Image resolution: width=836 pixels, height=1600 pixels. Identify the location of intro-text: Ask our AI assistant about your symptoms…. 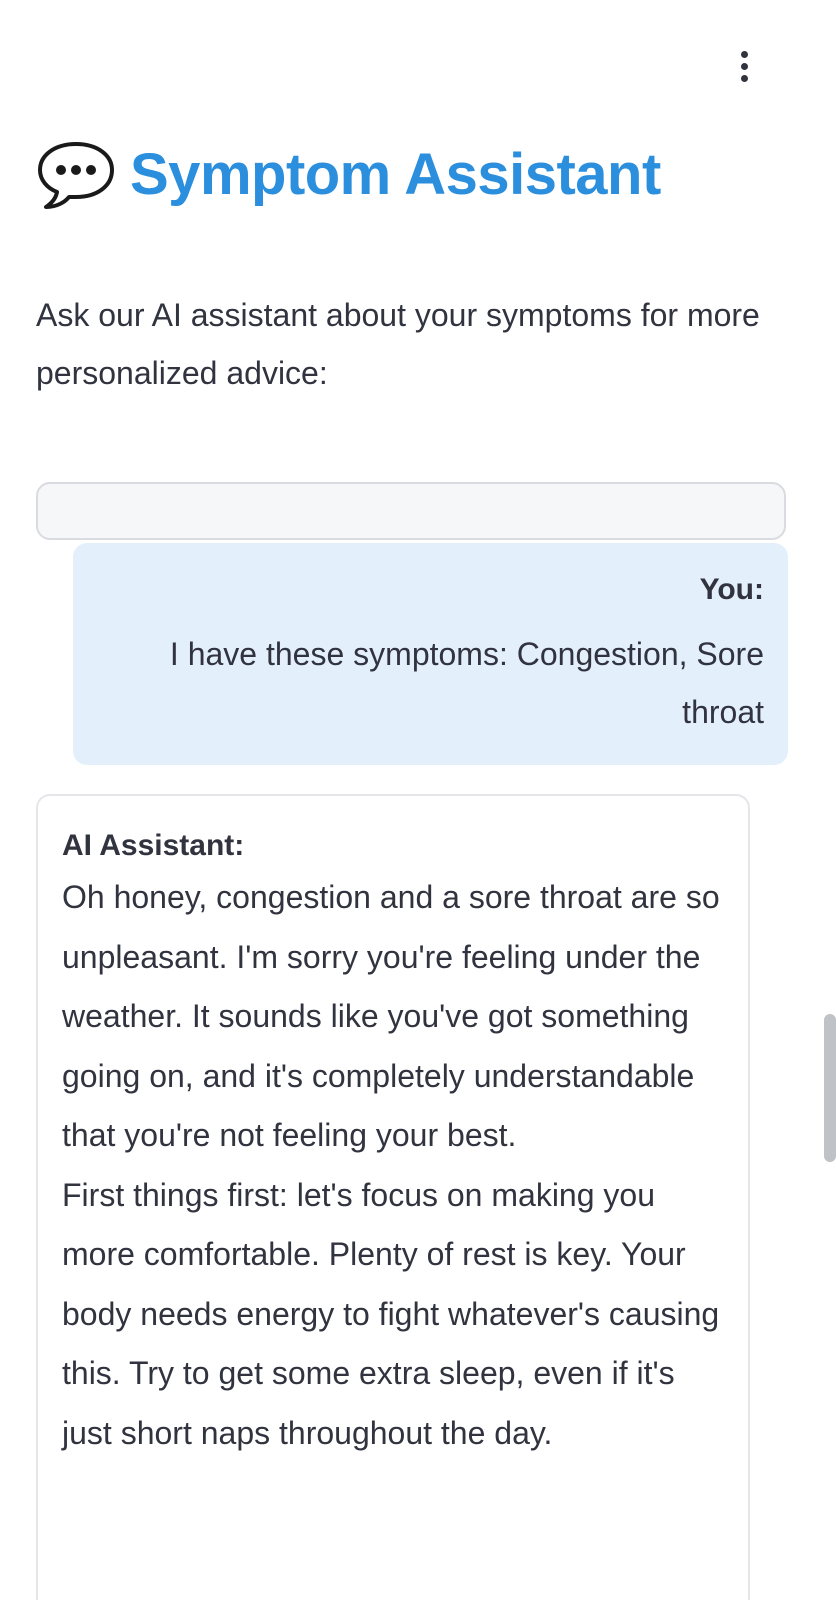
(398, 344).